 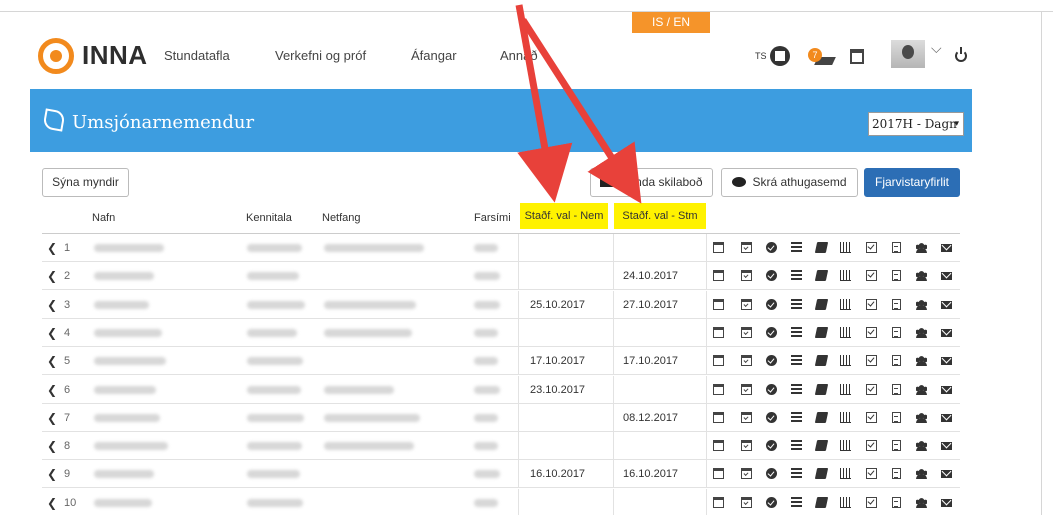 What do you see at coordinates (578, 104) in the screenshot?
I see `annotation-arrows` at bounding box center [578, 104].